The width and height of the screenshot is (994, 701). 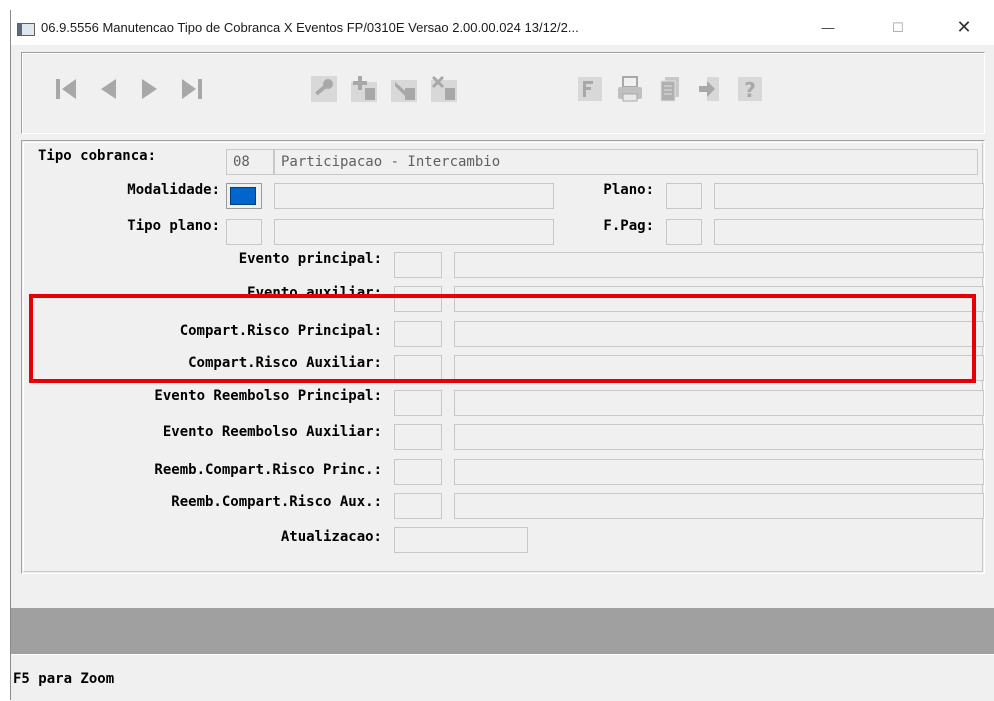 What do you see at coordinates (108, 89) in the screenshot?
I see `previous-record-icon` at bounding box center [108, 89].